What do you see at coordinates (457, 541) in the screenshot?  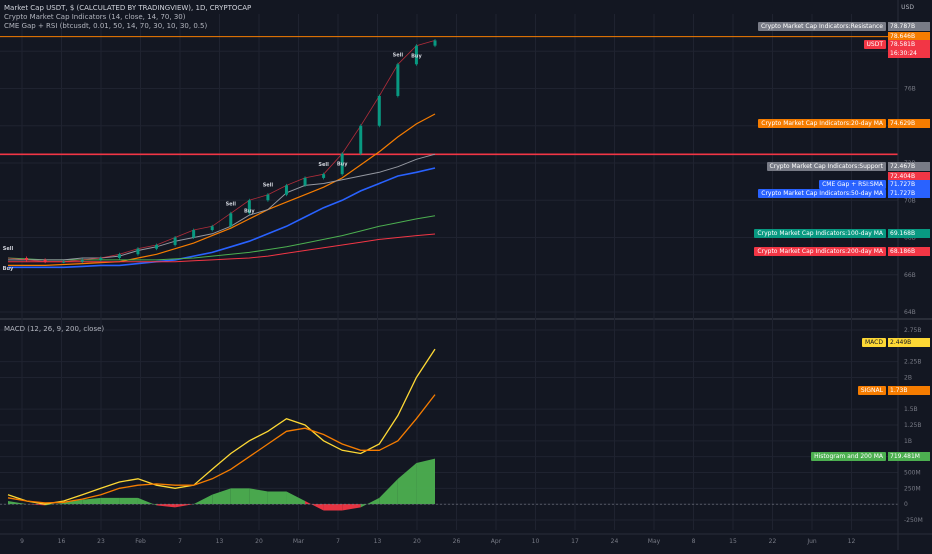 I see `time-tick-label: 26` at bounding box center [457, 541].